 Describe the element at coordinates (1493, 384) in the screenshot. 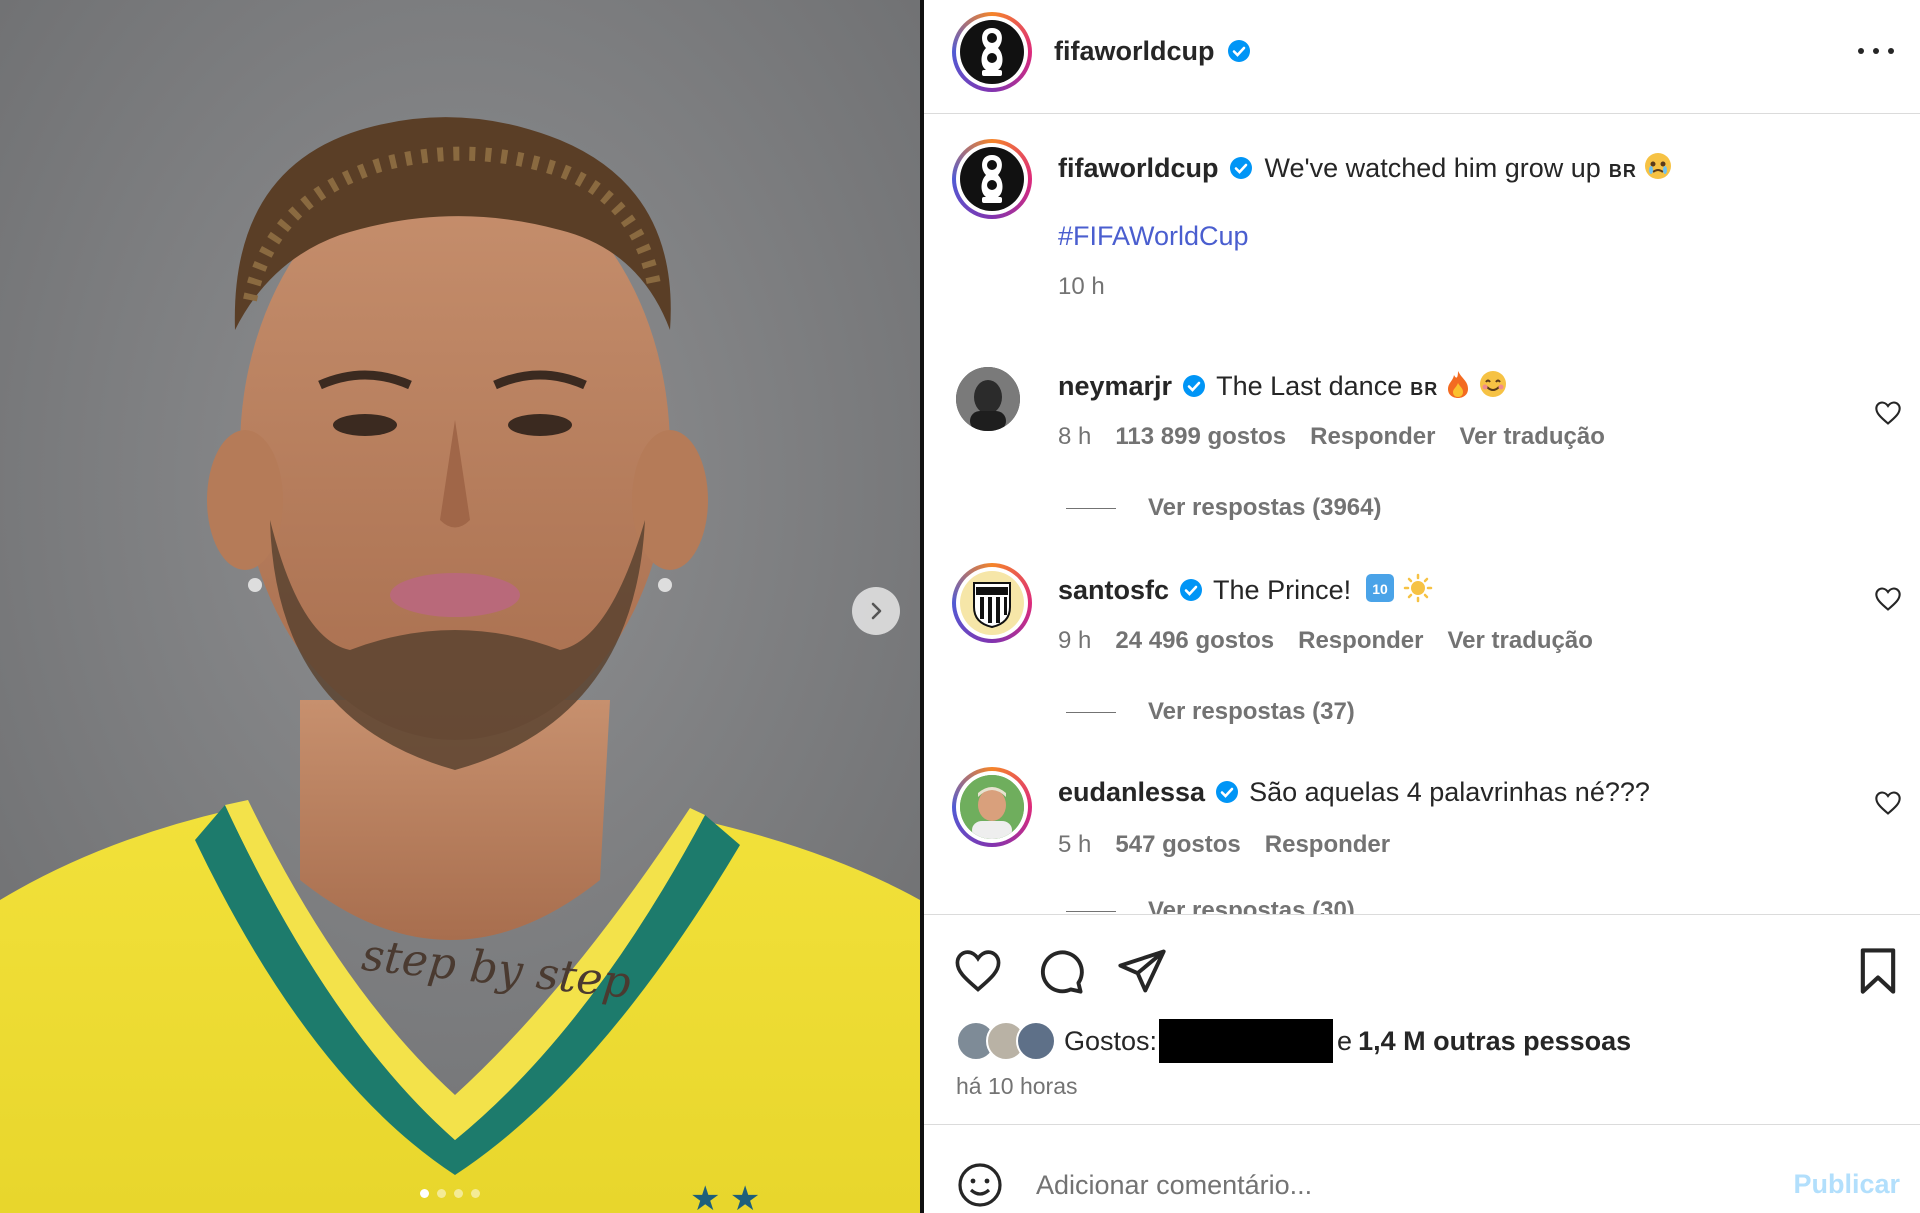

I see `smiling-face-emoji-icon` at that location.